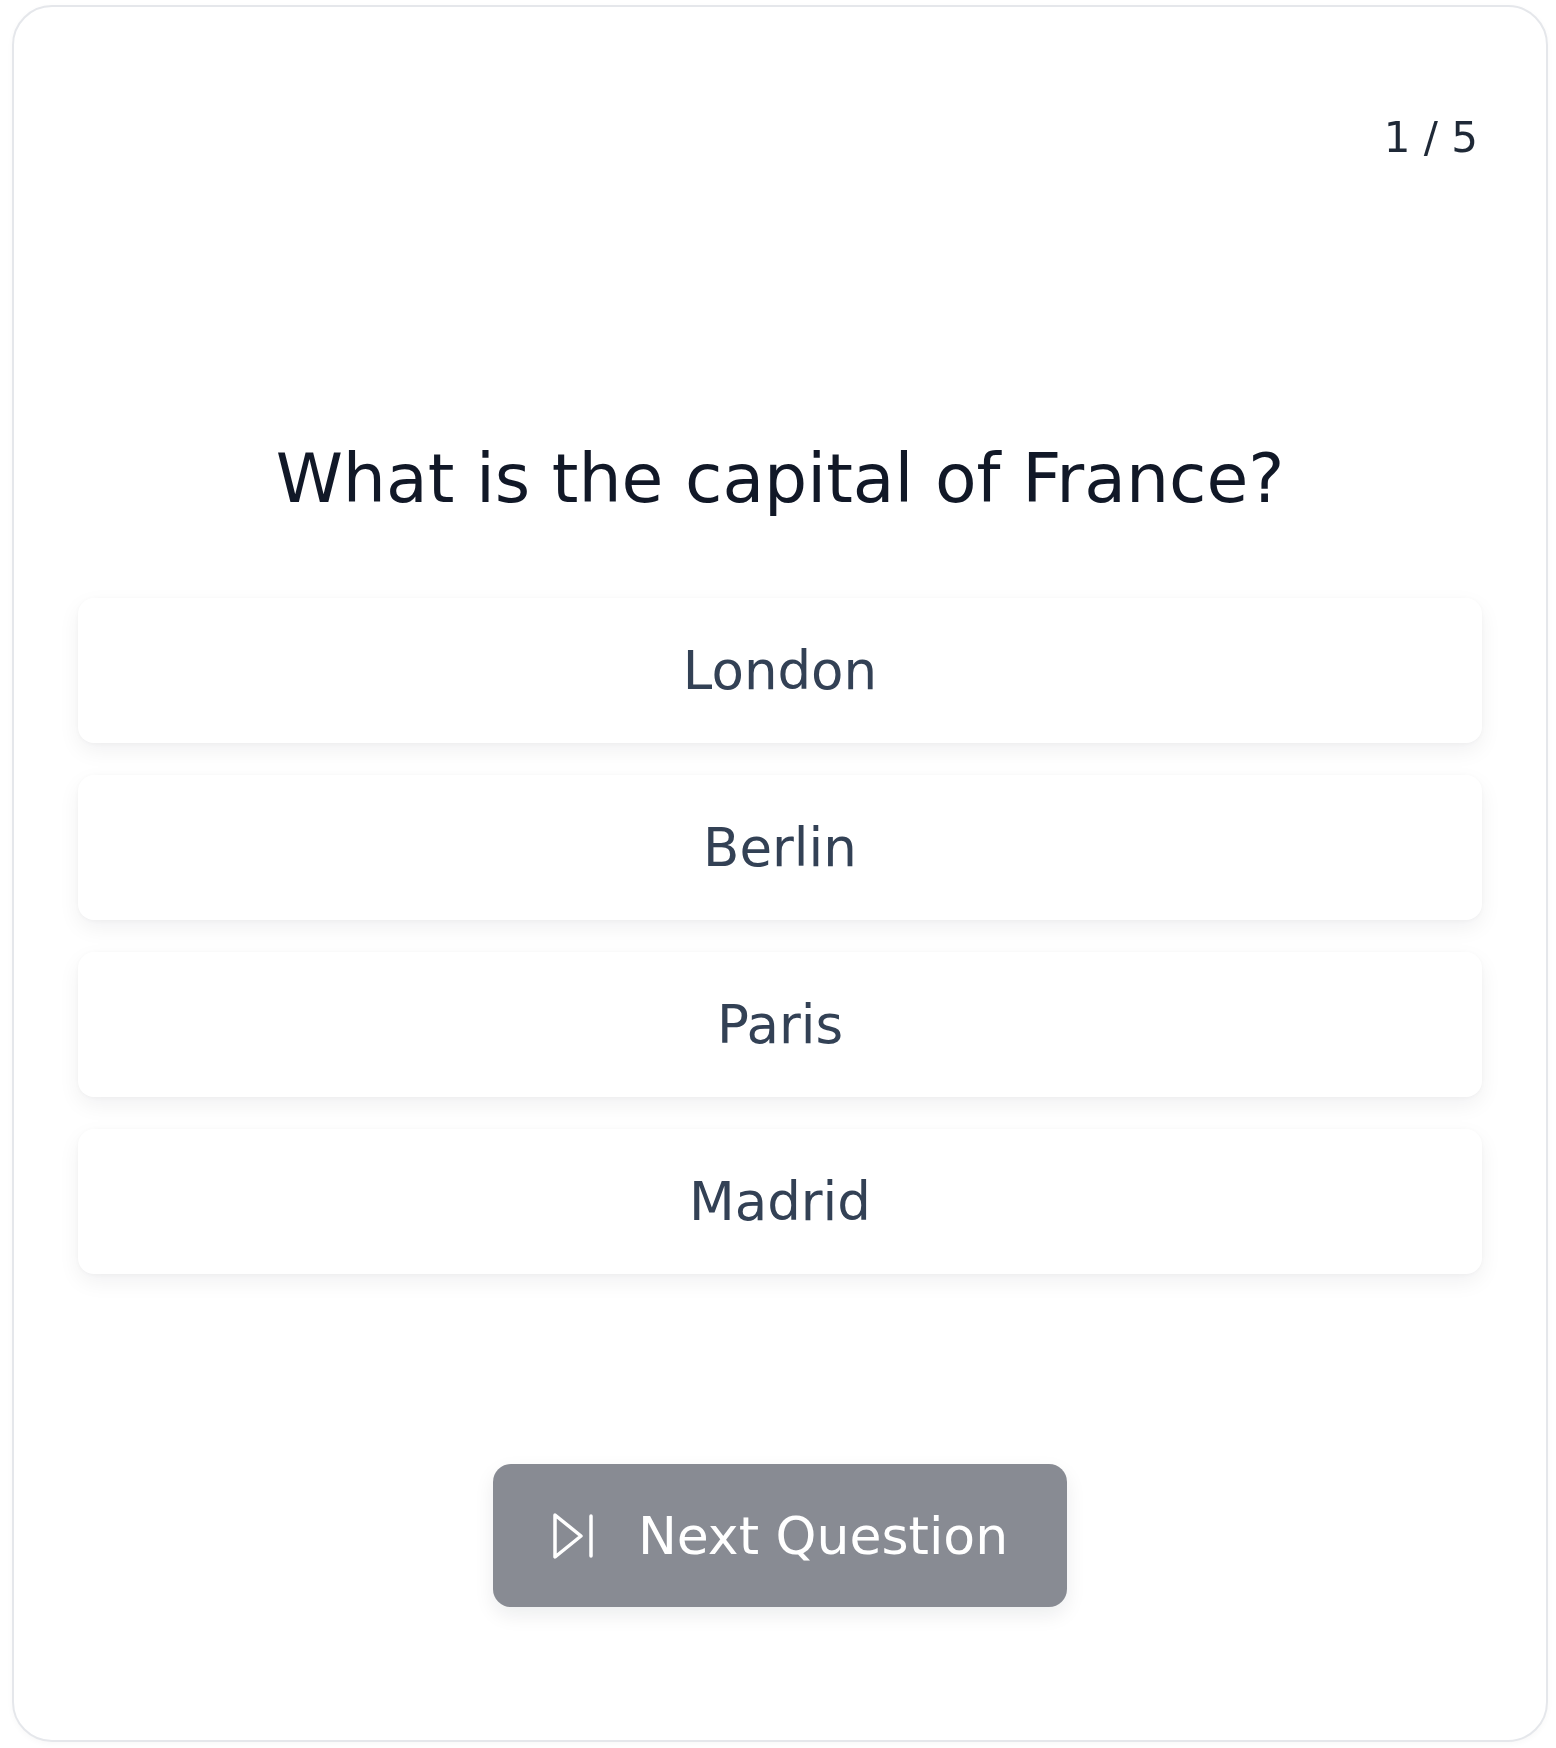  What do you see at coordinates (780, 1024) in the screenshot?
I see `answer-option: Paris` at bounding box center [780, 1024].